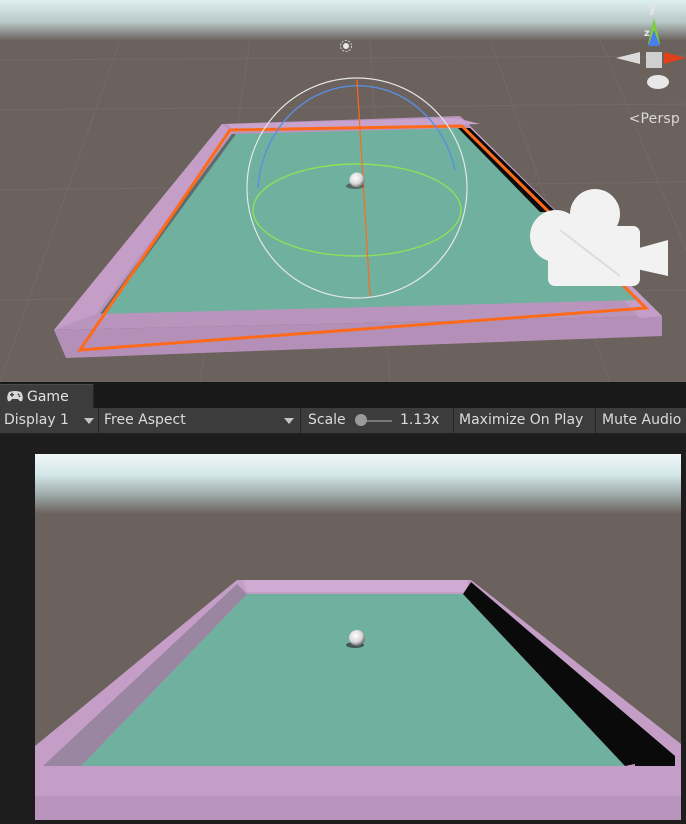  I want to click on scale-value: 1.13x, so click(420, 420).